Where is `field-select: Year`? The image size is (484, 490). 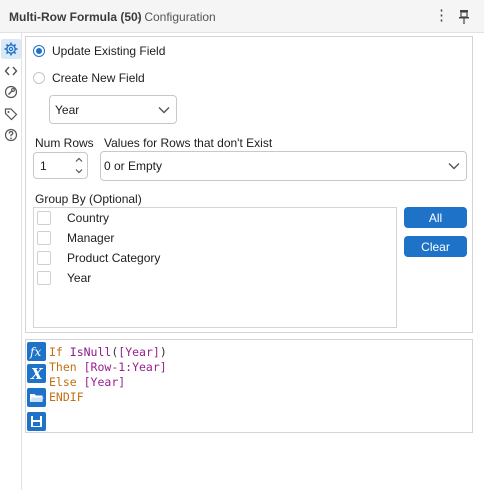 field-select: Year is located at coordinates (113, 109).